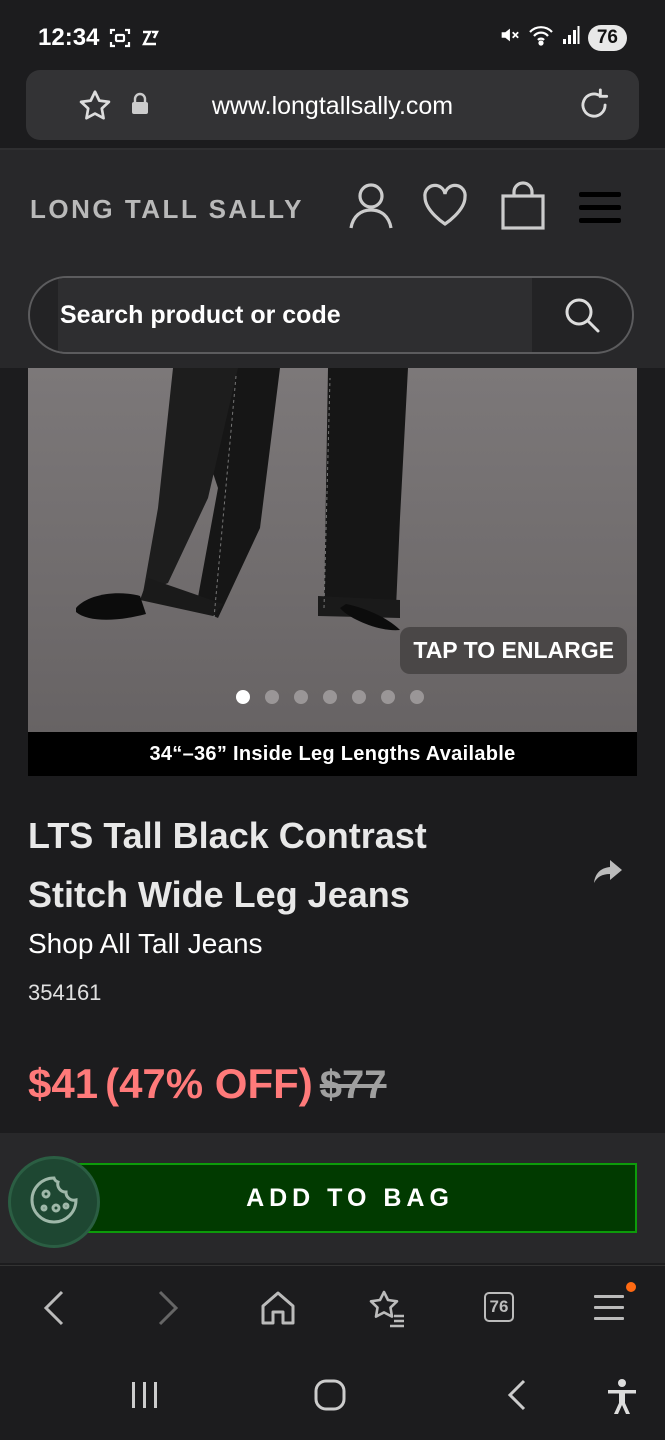 This screenshot has height=1440, width=665. What do you see at coordinates (295, 315) in the screenshot?
I see `search-input` at bounding box center [295, 315].